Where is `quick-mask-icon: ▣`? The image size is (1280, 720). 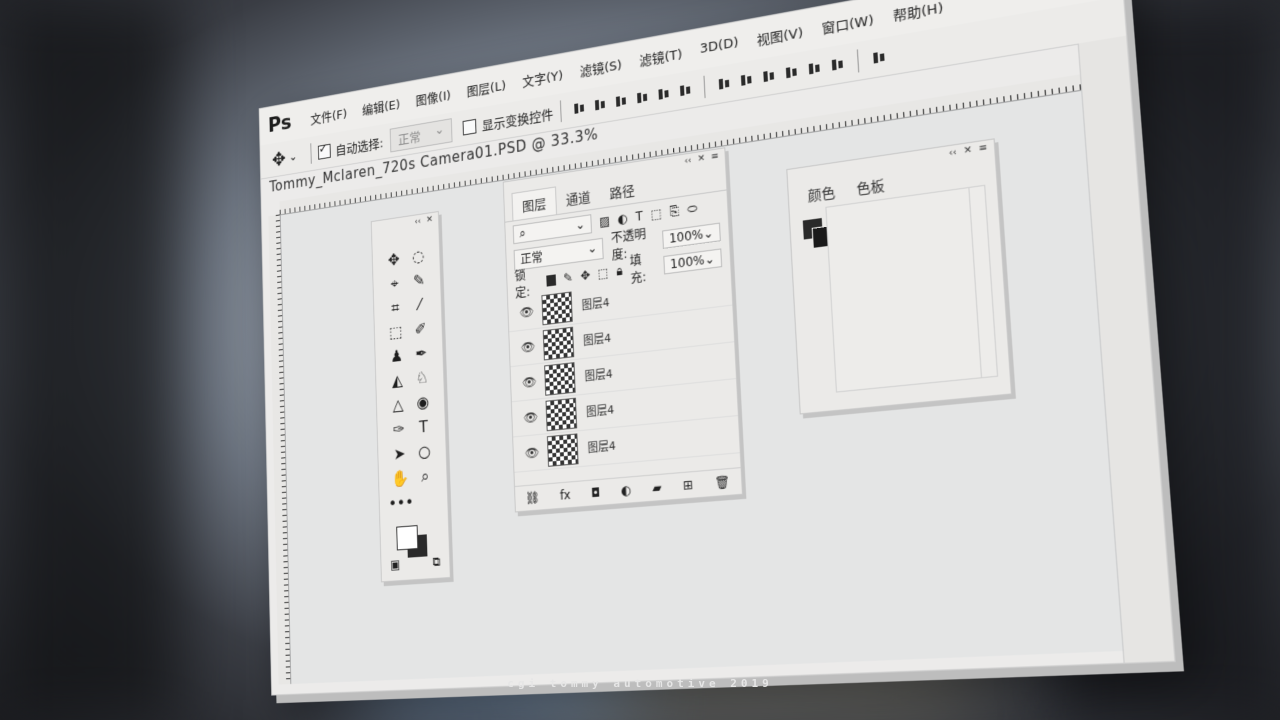
quick-mask-icon: ▣ is located at coordinates (395, 565).